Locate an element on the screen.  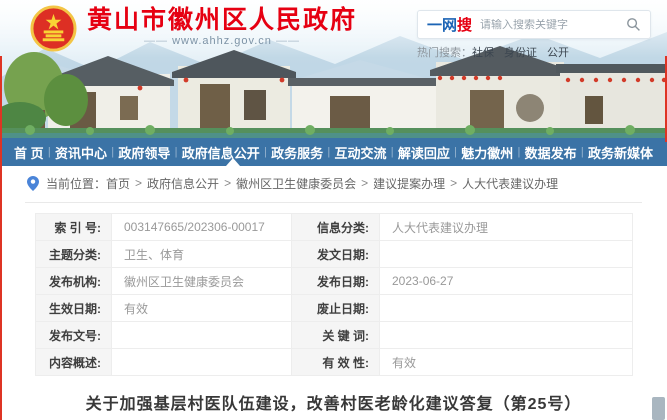
value-publish-date: 2023-06-27 is located at coordinates (506, 281).